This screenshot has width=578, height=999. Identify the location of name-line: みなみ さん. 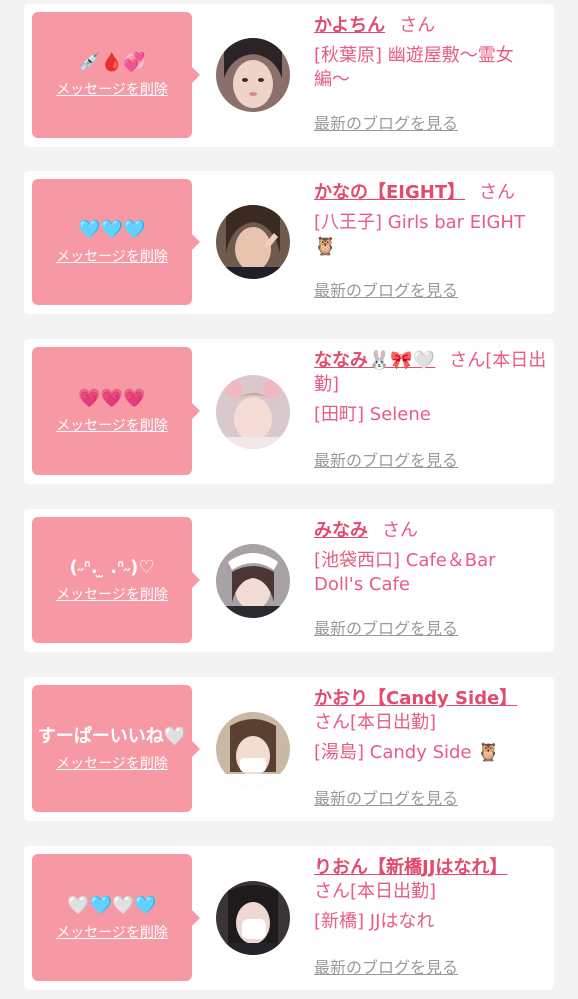
(431, 531).